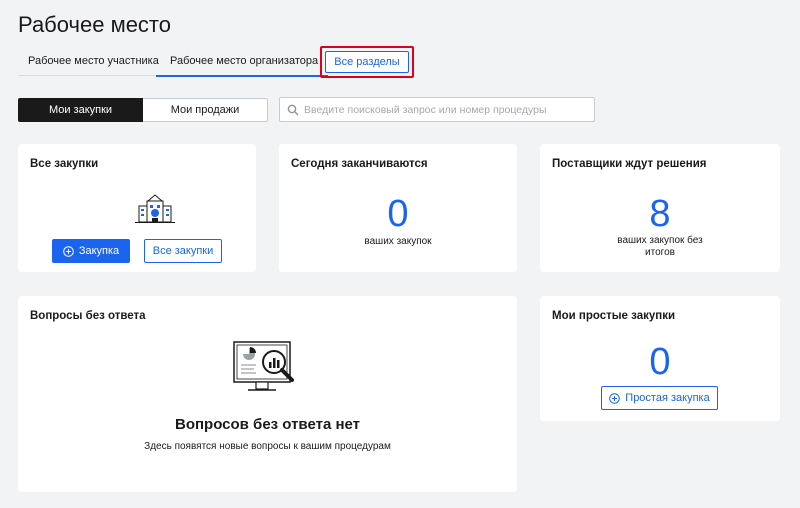 The width and height of the screenshot is (800, 508). I want to click on search-input, so click(446, 109).